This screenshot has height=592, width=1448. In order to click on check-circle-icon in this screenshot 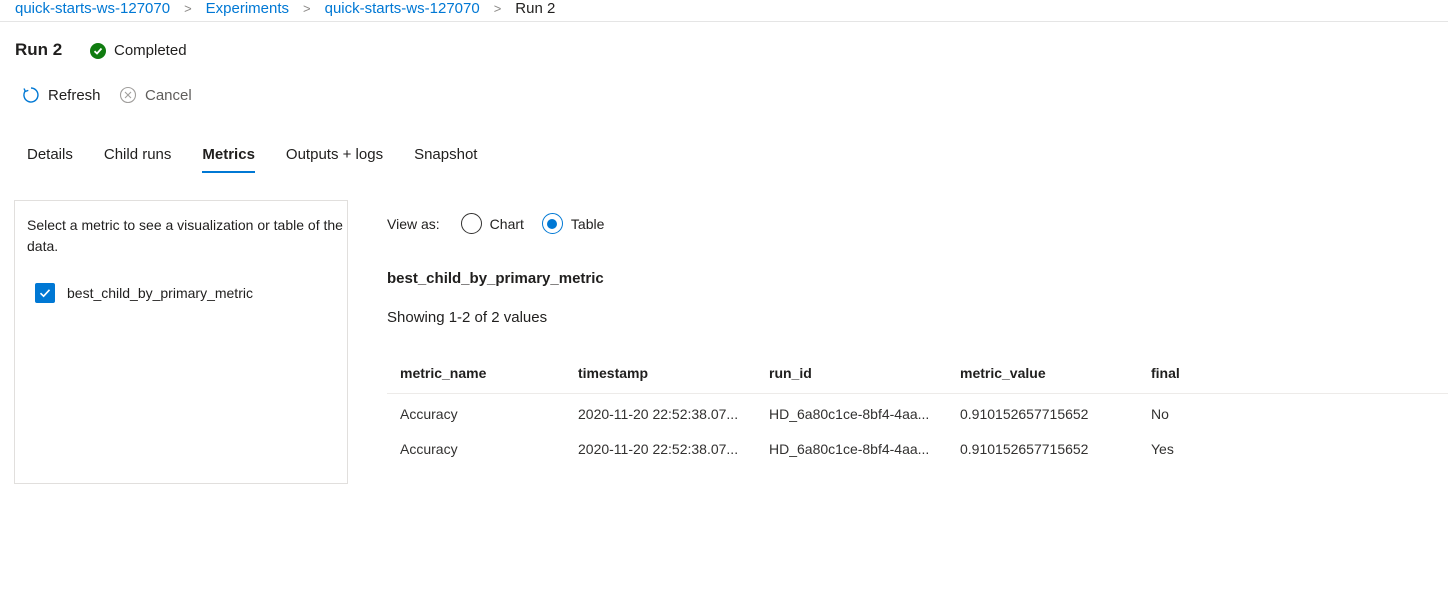, I will do `click(98, 50)`.